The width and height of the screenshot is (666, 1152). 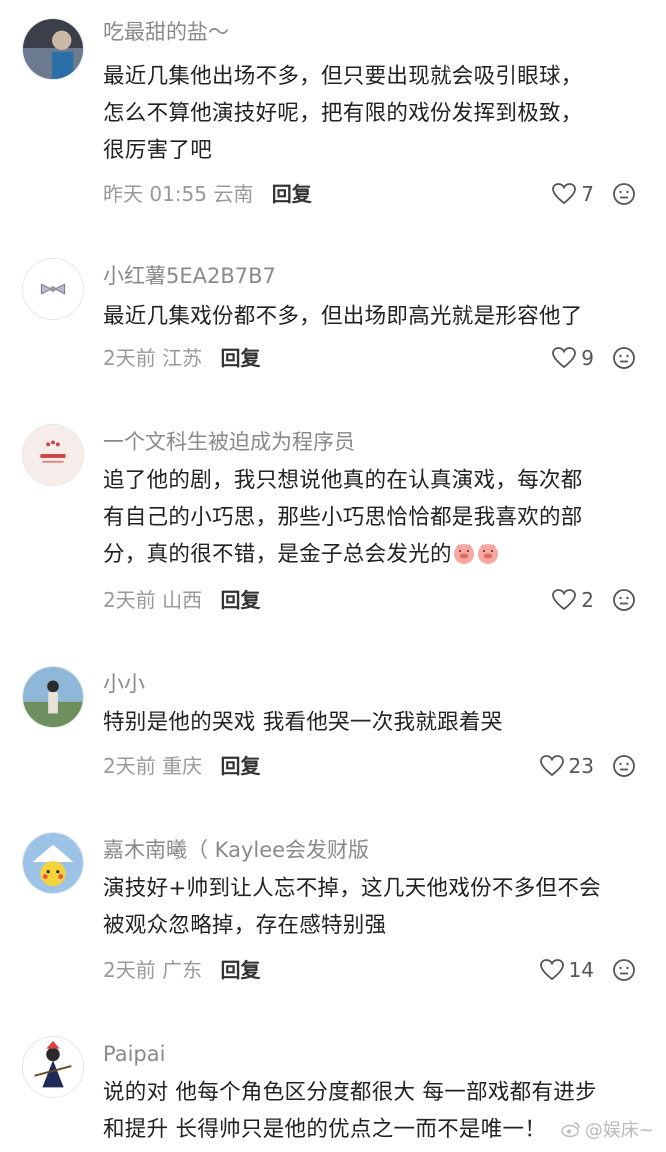 I want to click on comment-text: 最近几集戏份都不多，但出场即高光就是形容他了, so click(x=343, y=316).